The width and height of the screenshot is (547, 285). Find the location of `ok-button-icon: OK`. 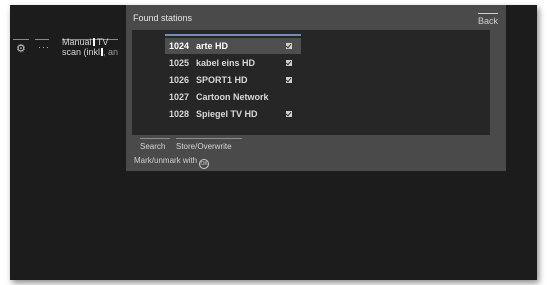

ok-button-icon: OK is located at coordinates (204, 164).